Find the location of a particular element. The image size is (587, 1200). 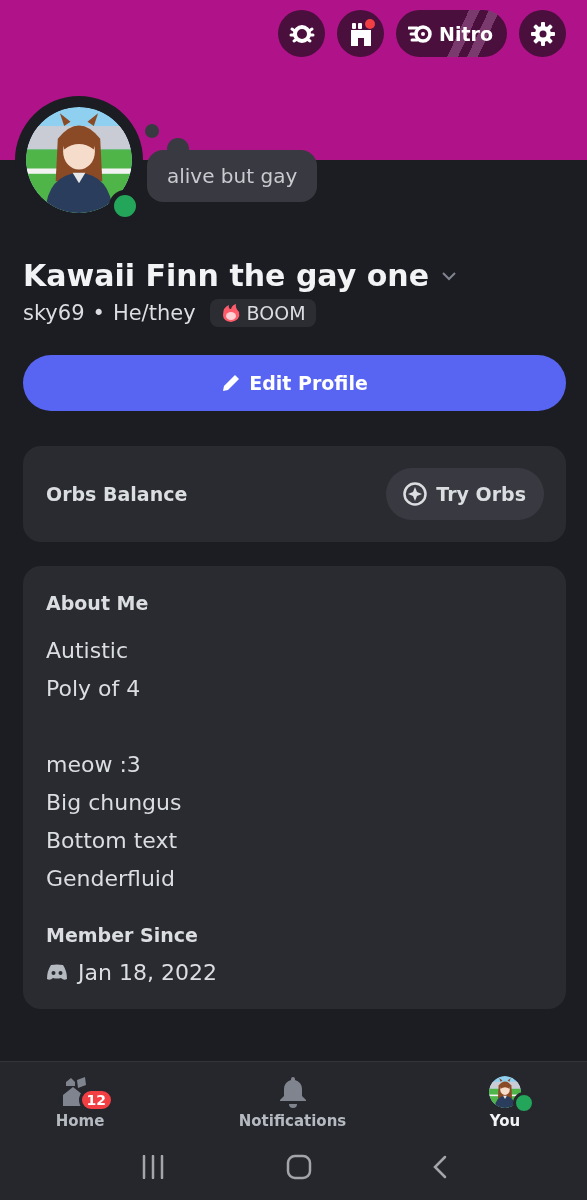

nav-tab: 12 Home is located at coordinates (80, 1104).